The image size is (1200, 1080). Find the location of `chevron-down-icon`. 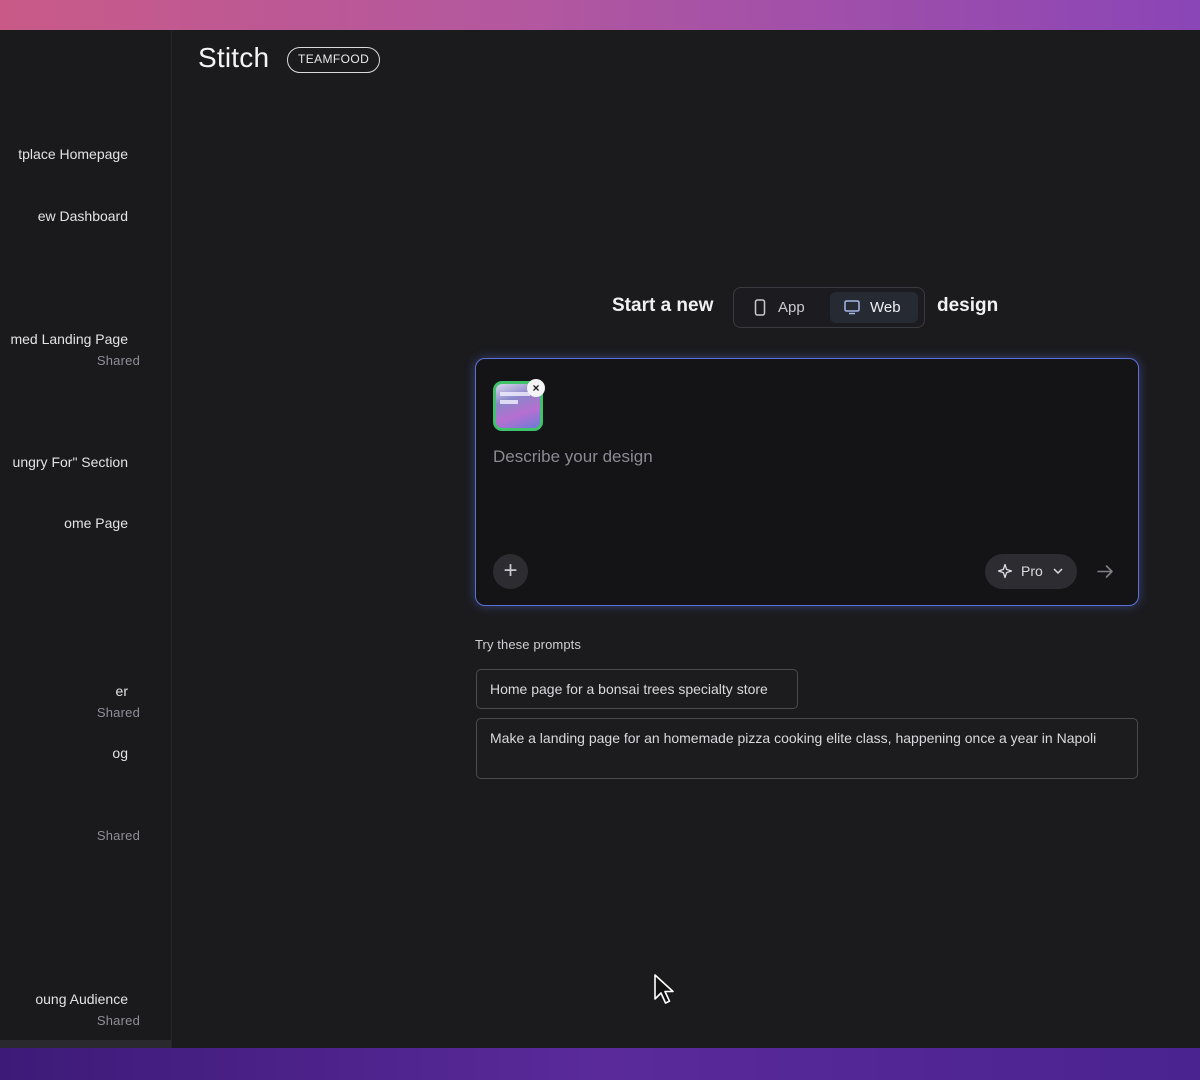

chevron-down-icon is located at coordinates (1058, 572).